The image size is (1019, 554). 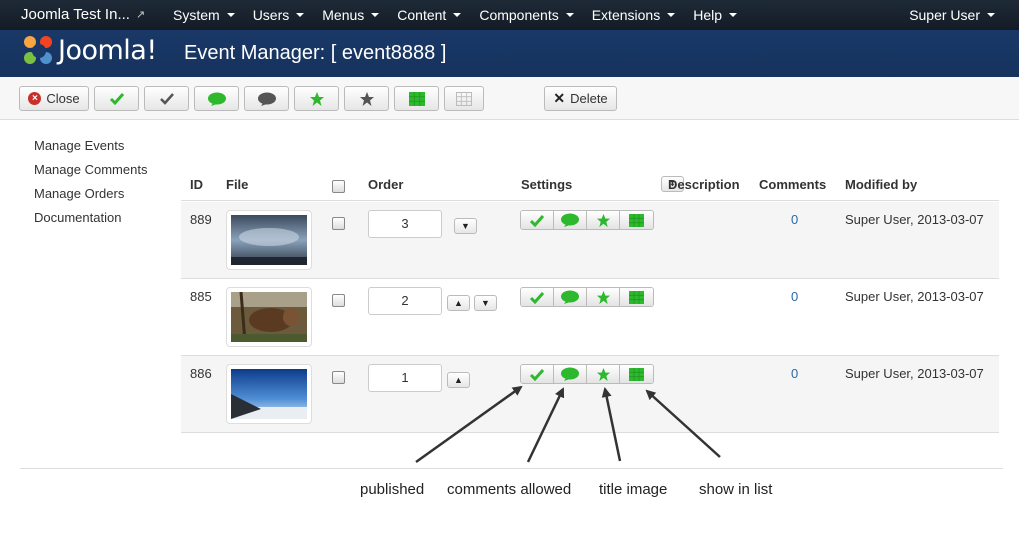 I want to click on arrow-published, so click(x=469, y=424).